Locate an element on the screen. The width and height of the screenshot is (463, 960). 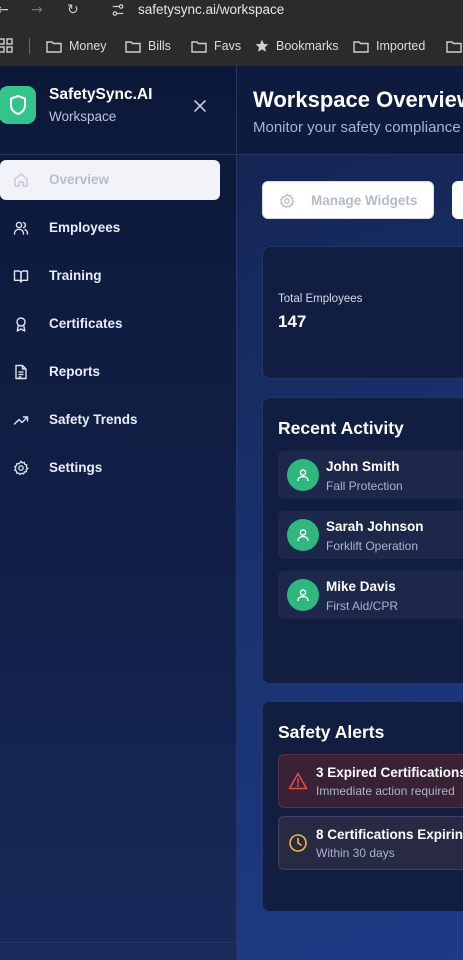
alert-title: 3 Expired Certifications is located at coordinates (389, 772).